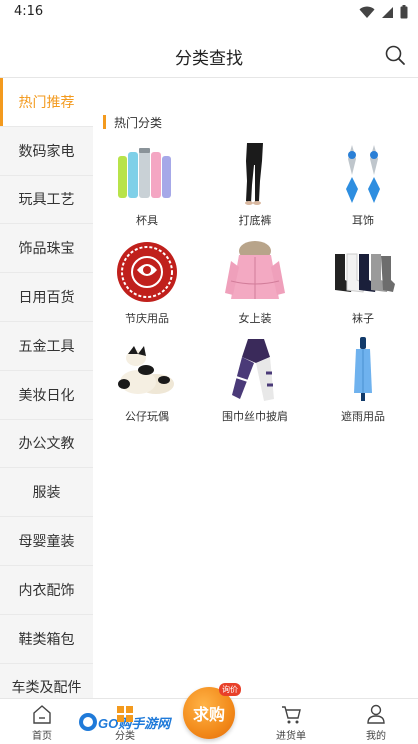 Image resolution: width=418 pixels, height=744 pixels. Describe the element at coordinates (363, 369) in the screenshot. I see `umbrella-icon` at that location.